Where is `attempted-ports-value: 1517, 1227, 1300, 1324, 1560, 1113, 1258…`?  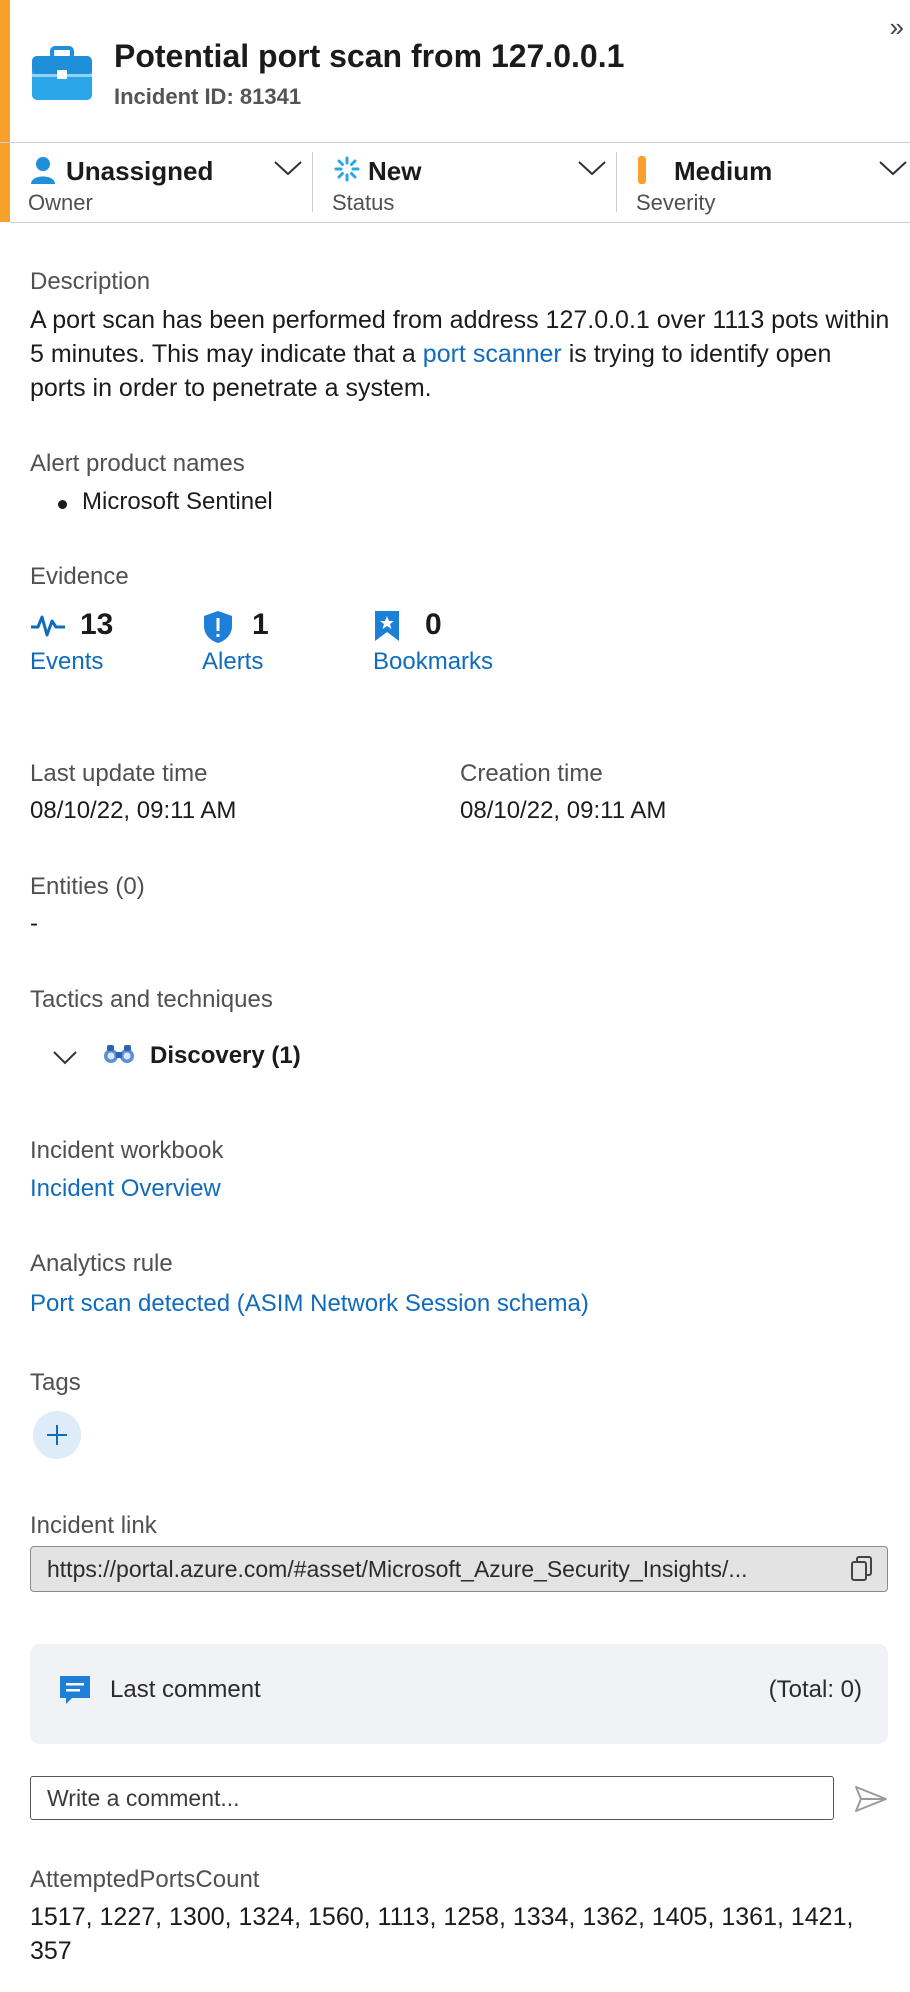
attempted-ports-value: 1517, 1227, 1300, 1324, 1560, 1113, 1258… is located at coordinates (442, 1934).